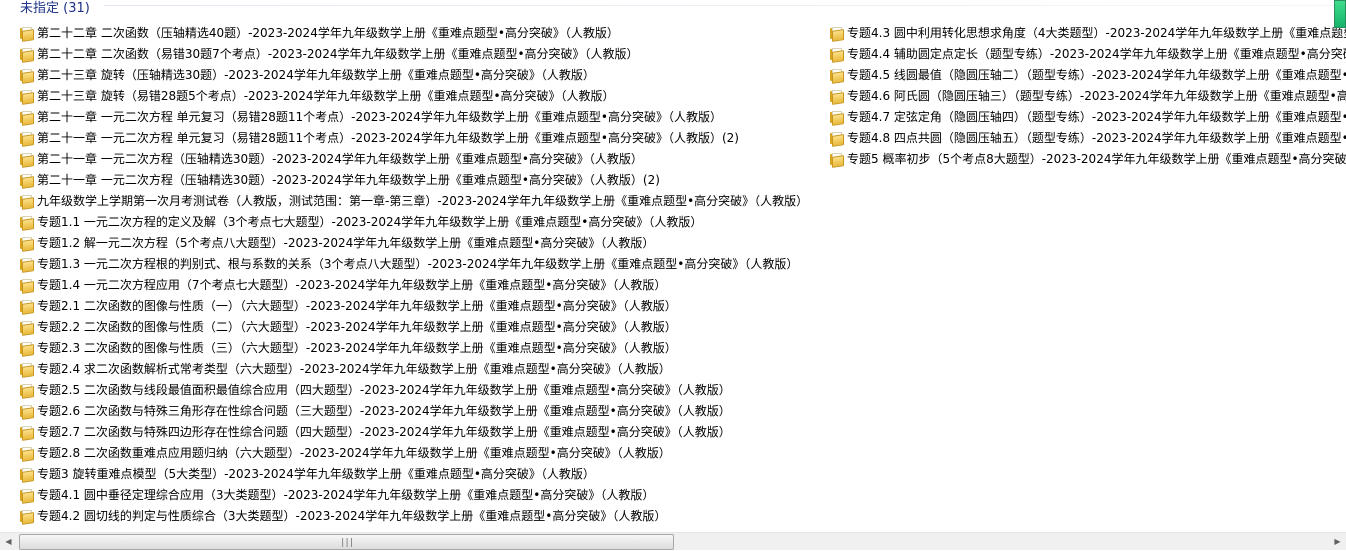 The image size is (1346, 551). What do you see at coordinates (1340, 14) in the screenshot?
I see `overlay-indicator` at bounding box center [1340, 14].